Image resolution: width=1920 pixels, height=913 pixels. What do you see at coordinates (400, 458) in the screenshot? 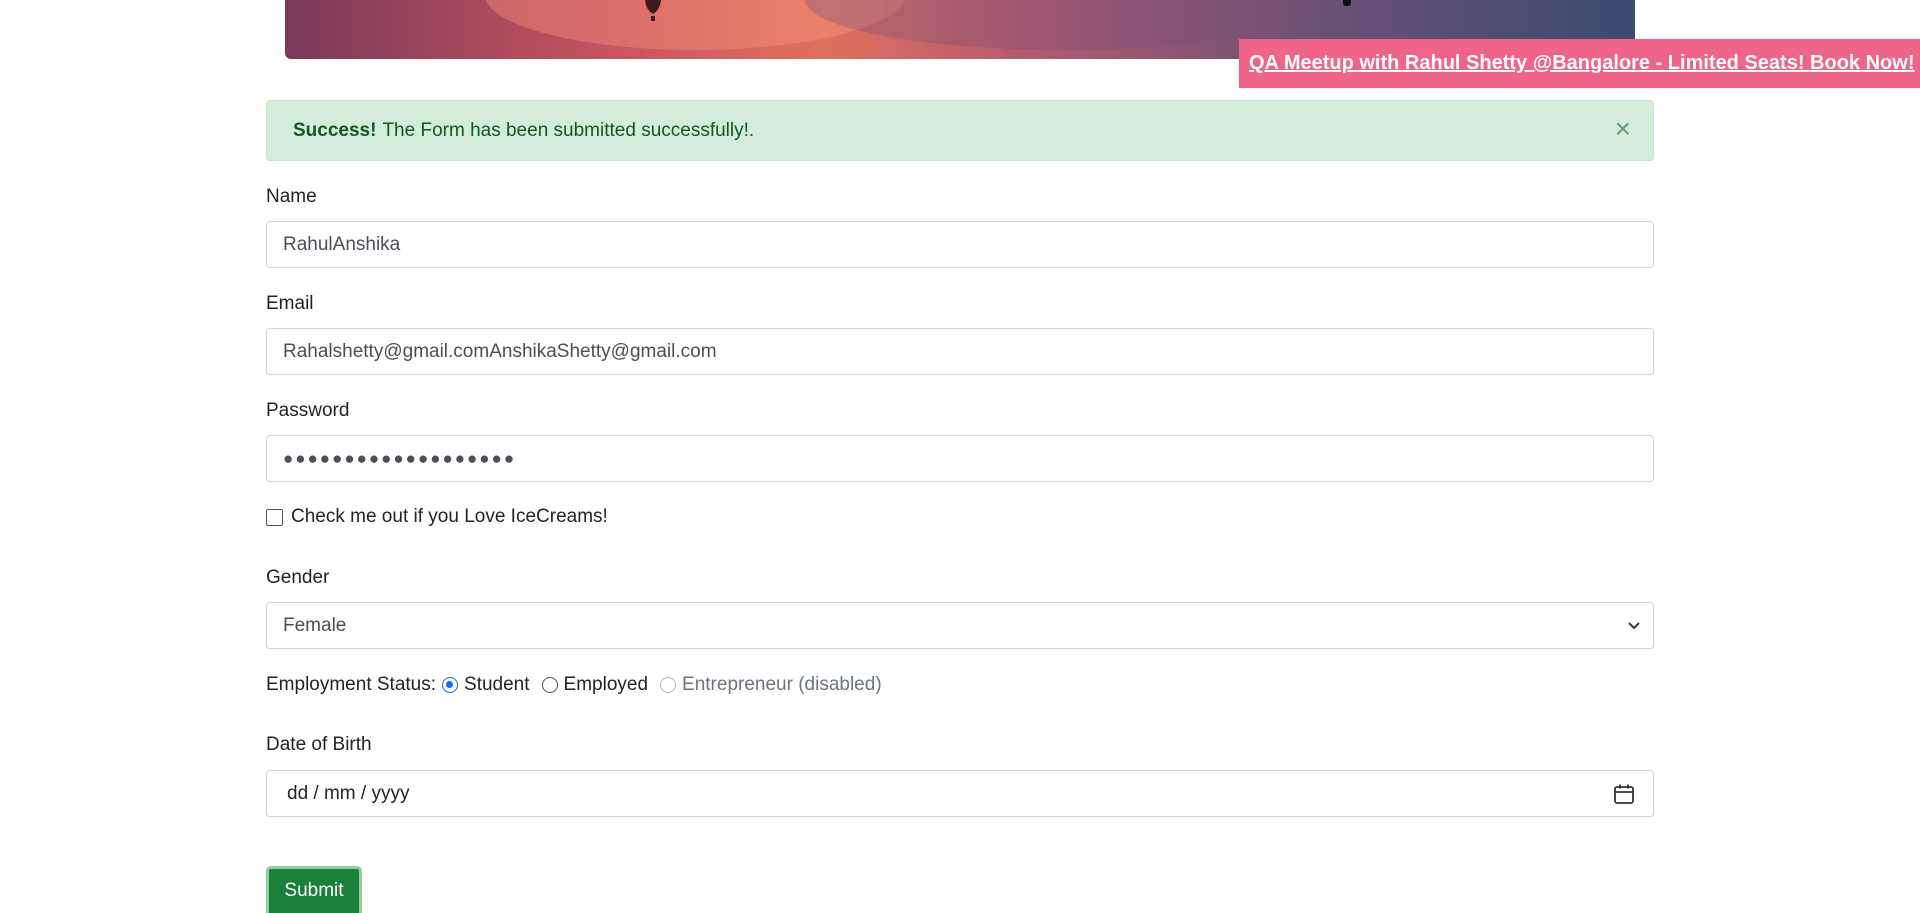
I see `password-input-value: ●●●●●●●●●●●●●●●●●●●` at bounding box center [400, 458].